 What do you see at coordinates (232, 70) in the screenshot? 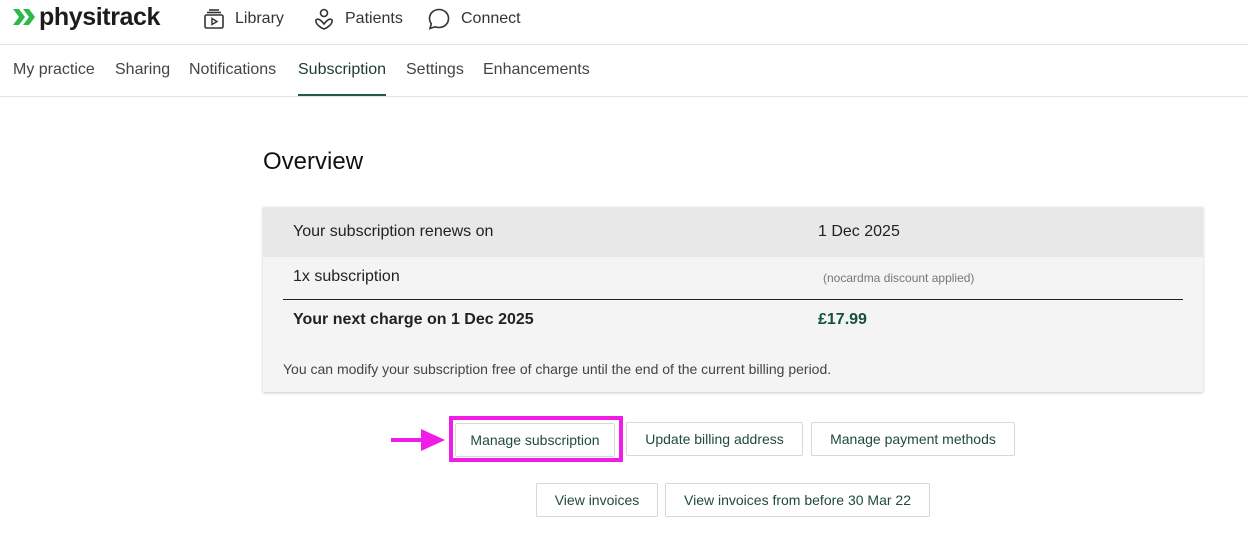
I see `tab-notifications: Notifications` at bounding box center [232, 70].